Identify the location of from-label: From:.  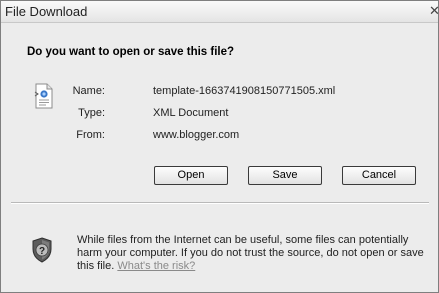
(90, 135).